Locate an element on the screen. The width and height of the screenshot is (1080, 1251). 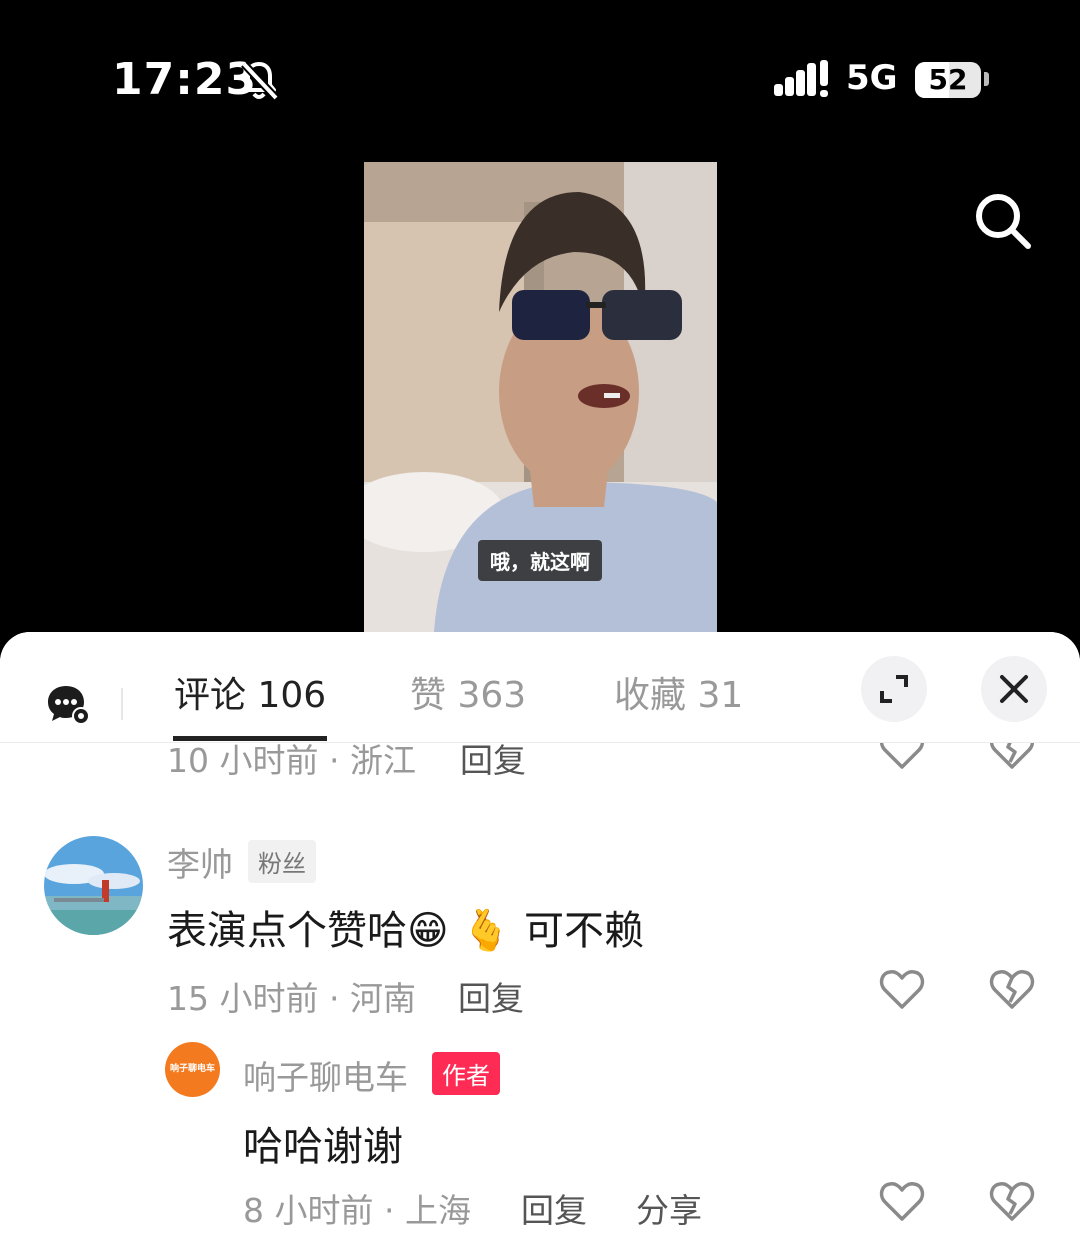
comment-meta: 8 小时前 · 上海 is located at coordinates (357, 1210).